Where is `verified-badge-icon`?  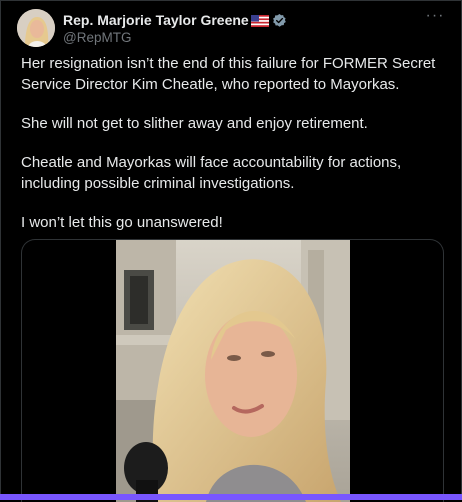 verified-badge-icon is located at coordinates (279, 20).